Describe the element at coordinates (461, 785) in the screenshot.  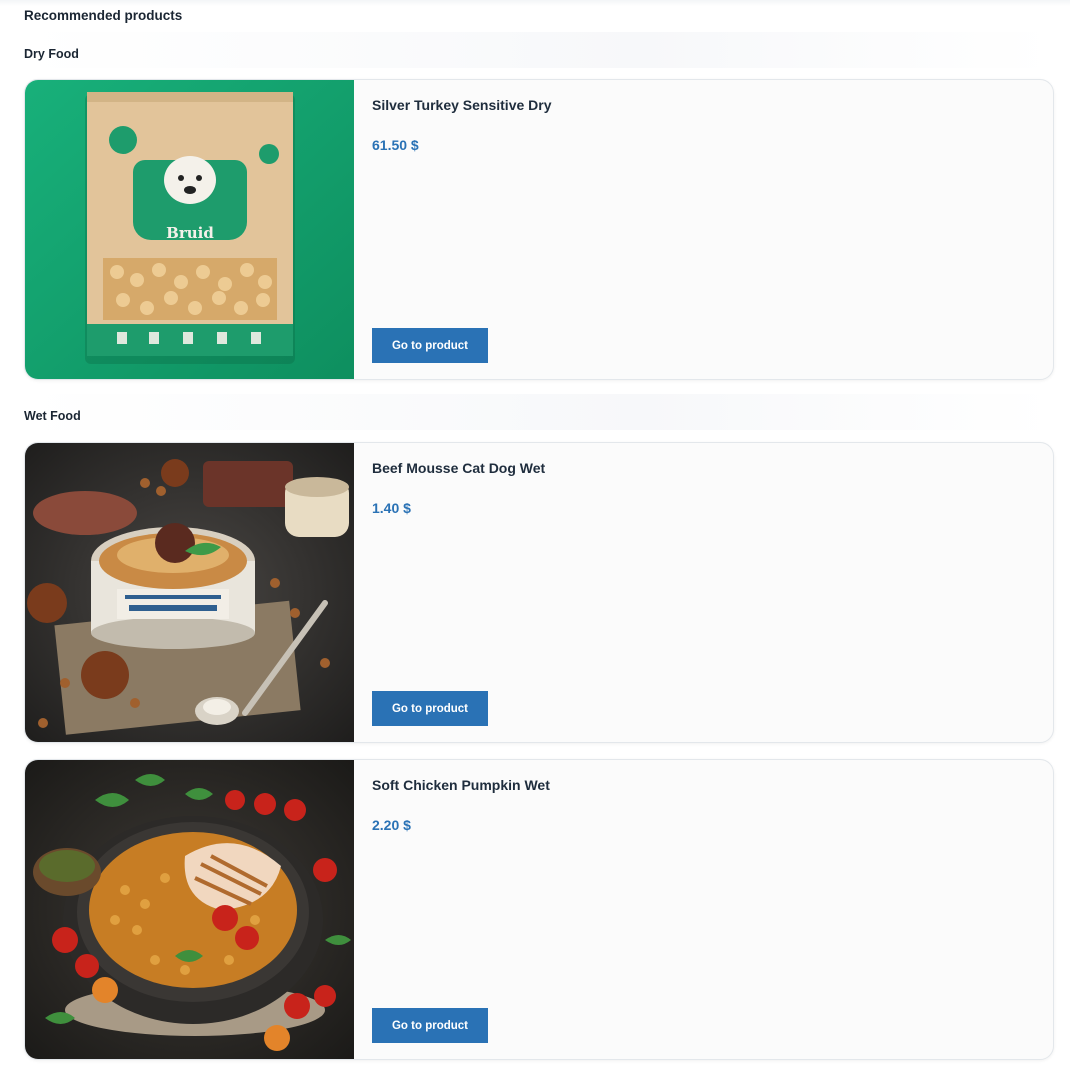
I see `product-name: Soft Chicken Pumpkin Wet` at that location.